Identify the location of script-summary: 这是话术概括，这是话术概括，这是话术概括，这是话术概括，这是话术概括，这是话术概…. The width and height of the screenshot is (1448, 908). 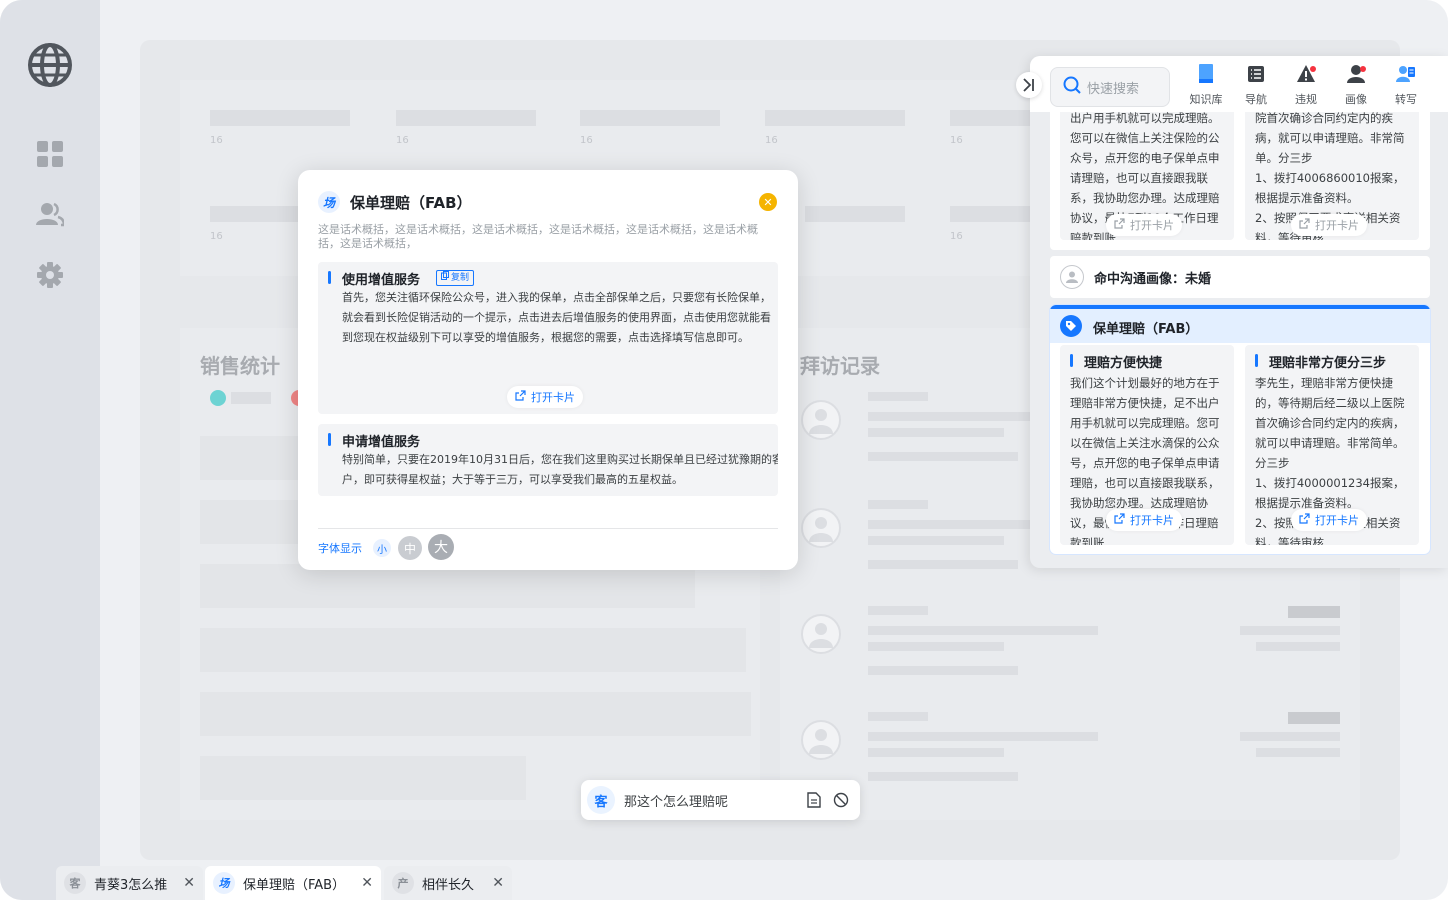
(538, 236).